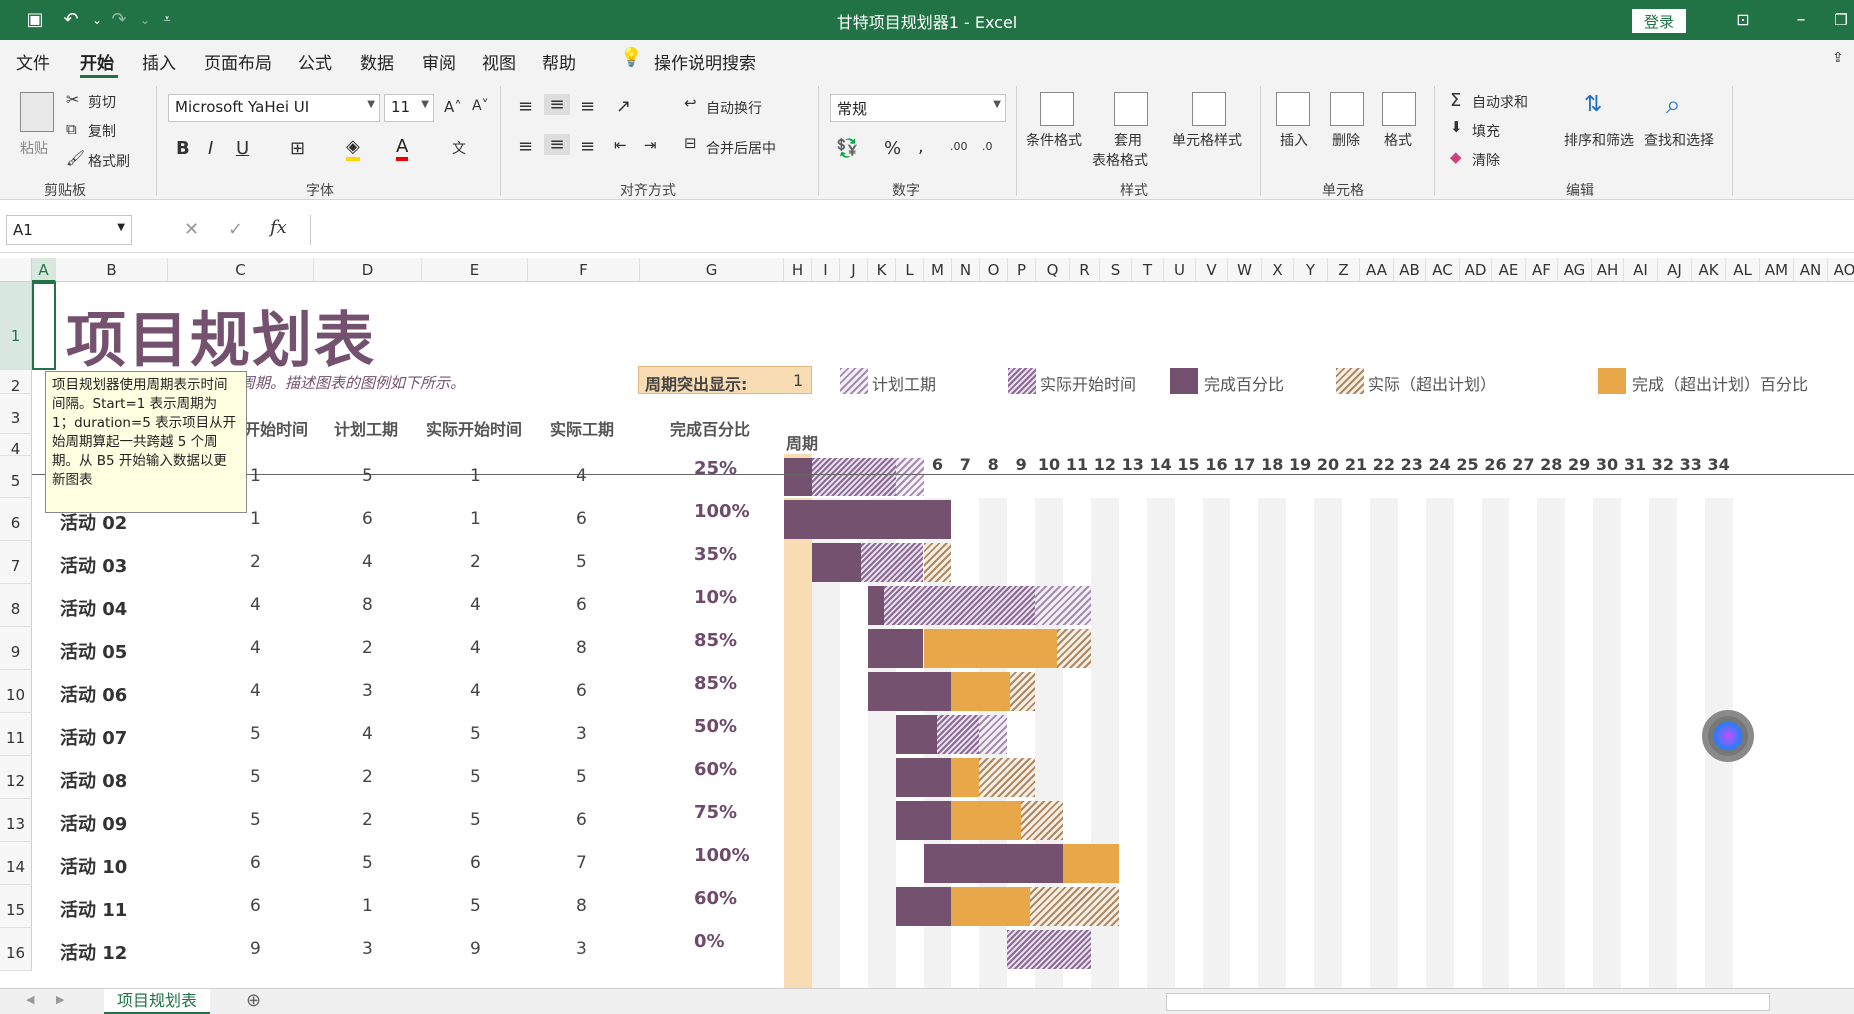 This screenshot has width=1854, height=1014. Describe the element at coordinates (1836, 20) in the screenshot. I see `restore-icon: ❐` at that location.